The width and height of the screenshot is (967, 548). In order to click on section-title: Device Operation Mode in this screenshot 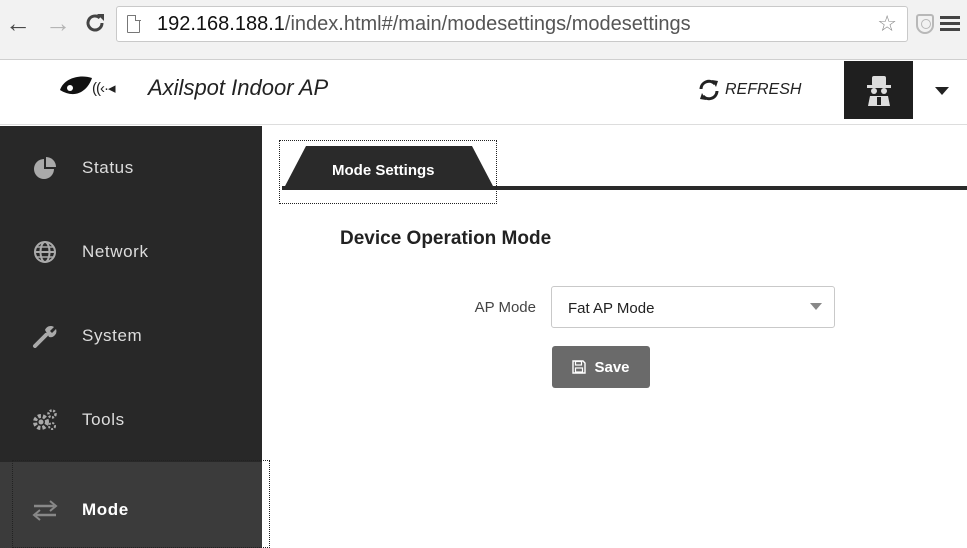, I will do `click(446, 238)`.